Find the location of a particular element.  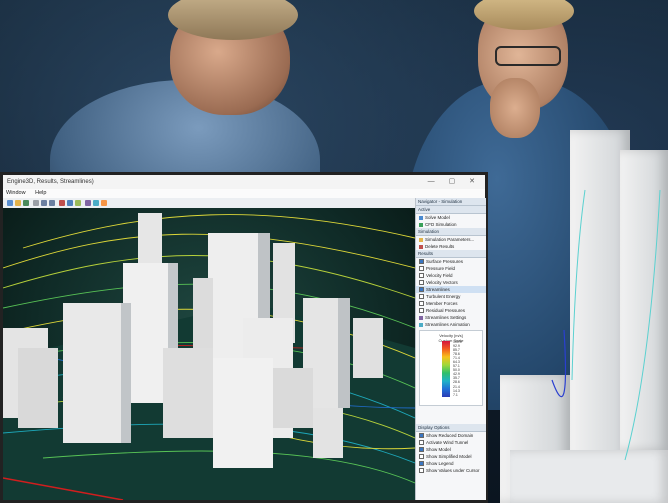

toolbar-icon-render is located at coordinates (78, 203).